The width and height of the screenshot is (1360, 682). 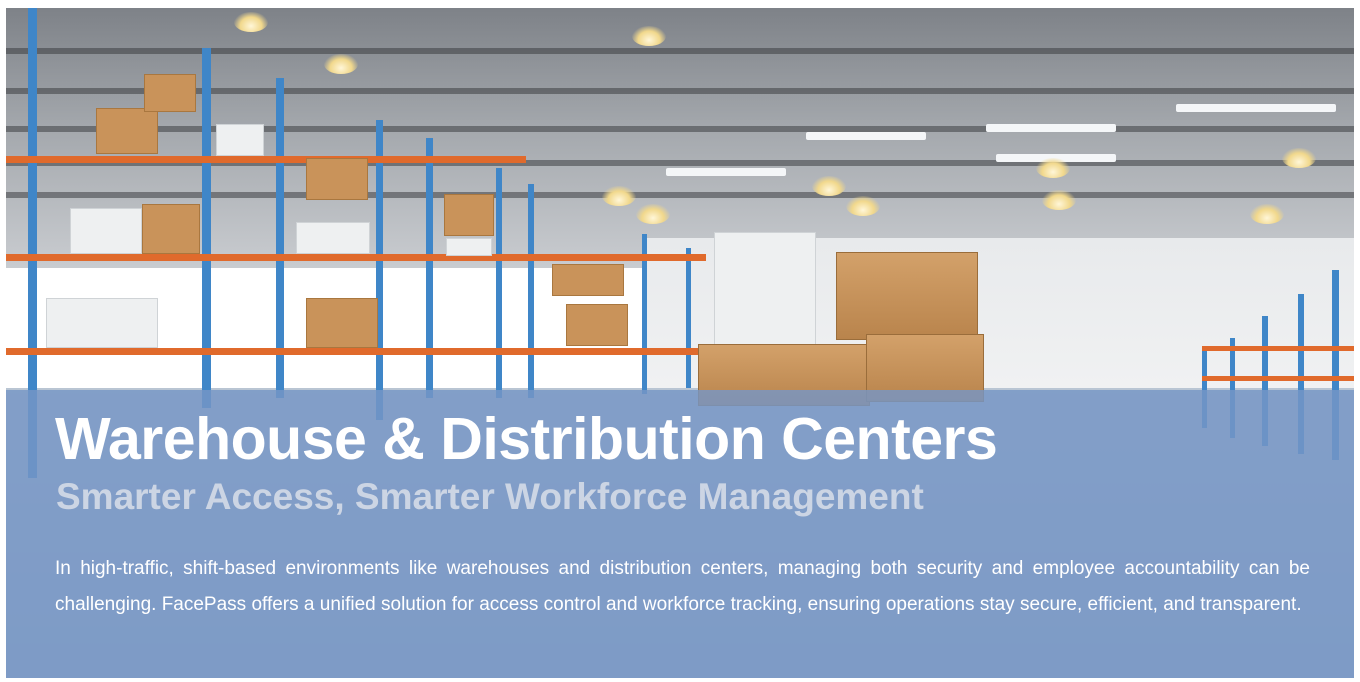 I want to click on page-title: Warehouse & Distribution Centers, so click(x=526, y=439).